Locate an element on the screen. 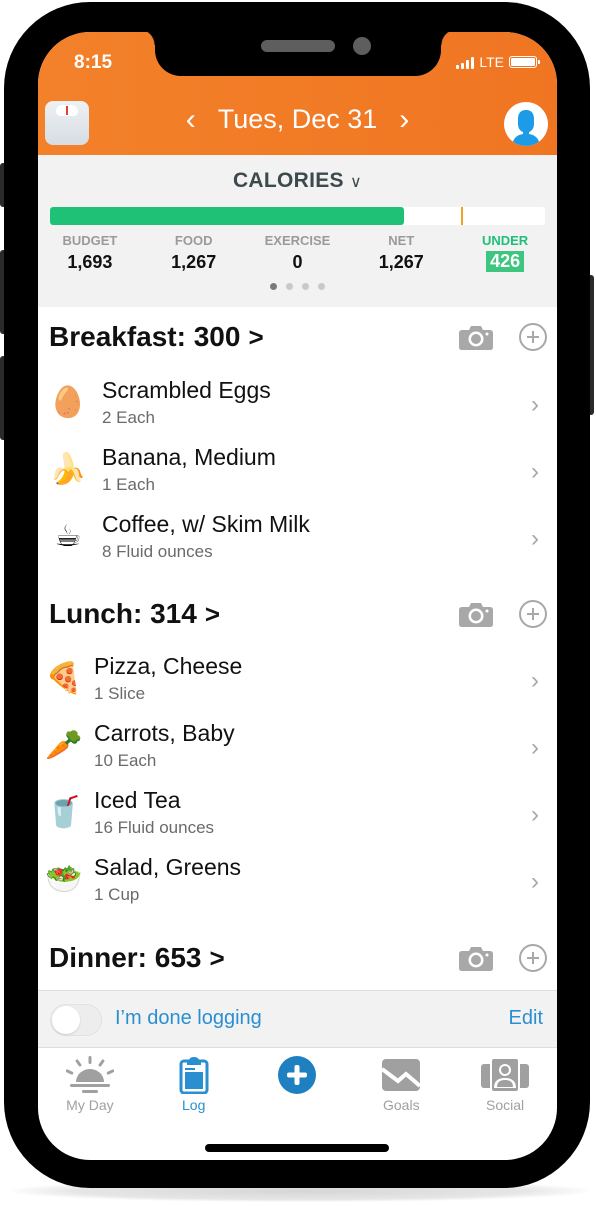 The image size is (596, 1206). food-quantity: 1 Slice is located at coordinates (120, 693).